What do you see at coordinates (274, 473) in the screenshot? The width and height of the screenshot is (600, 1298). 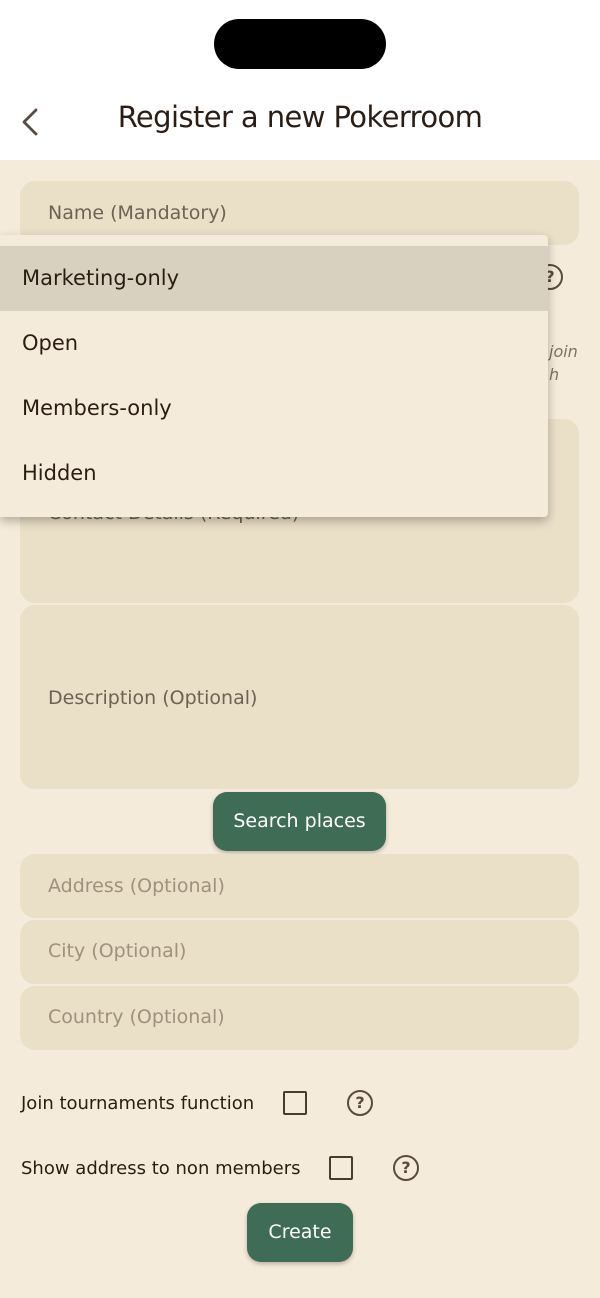 I see `dropdown-option-hidden: Hidden` at bounding box center [274, 473].